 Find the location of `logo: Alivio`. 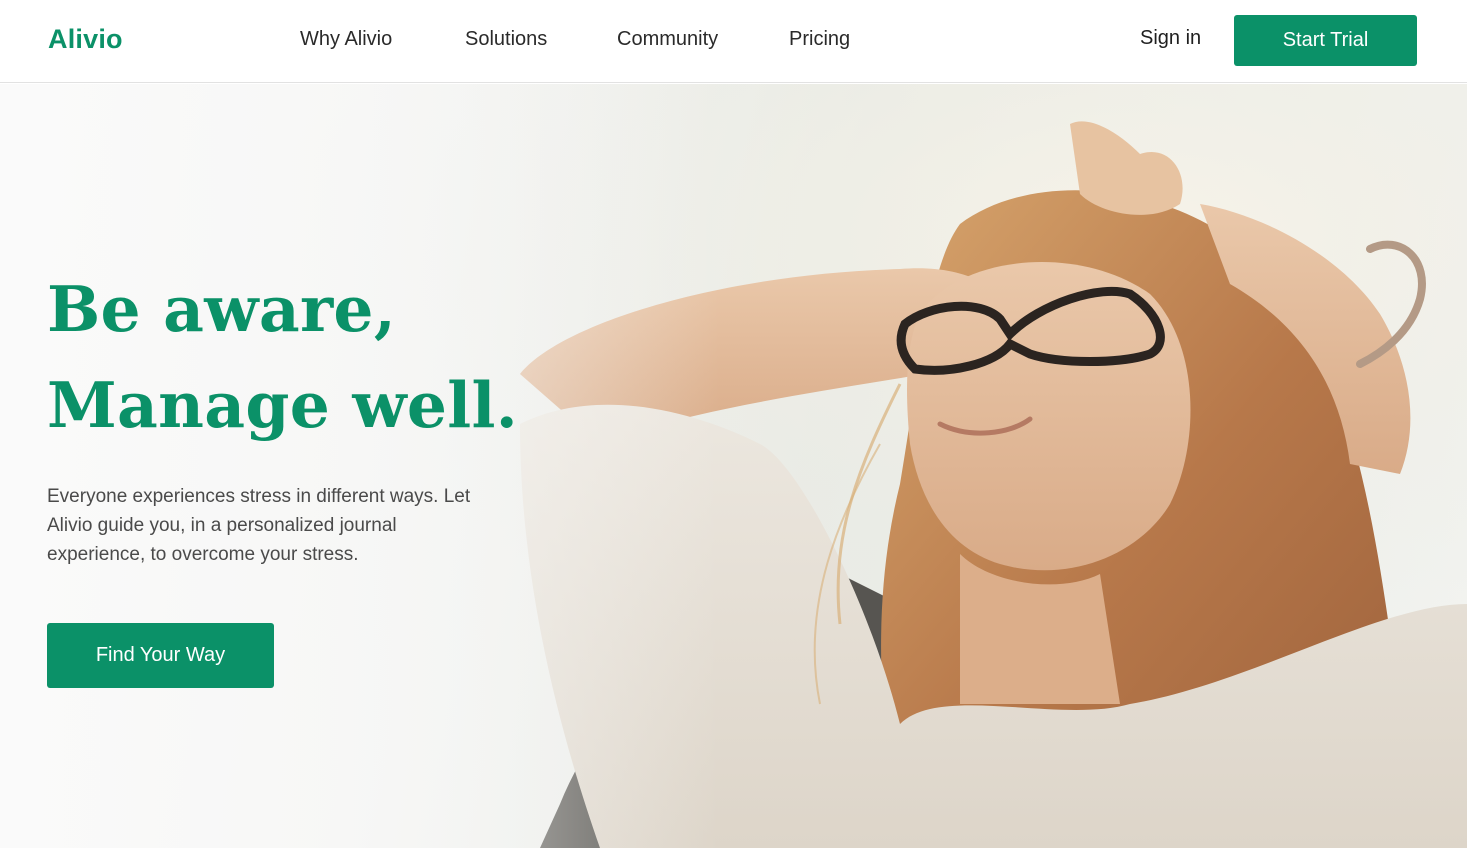

logo: Alivio is located at coordinates (85, 39).